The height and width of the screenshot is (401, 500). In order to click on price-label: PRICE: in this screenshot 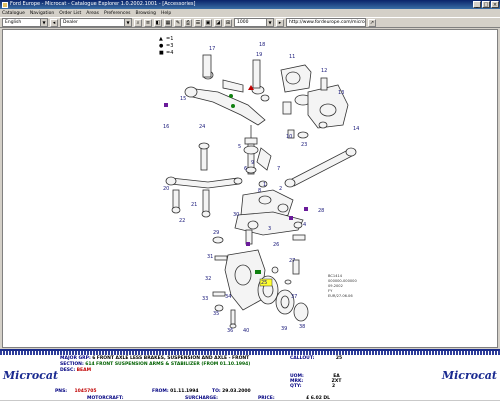, I will do `click(266, 398)`.